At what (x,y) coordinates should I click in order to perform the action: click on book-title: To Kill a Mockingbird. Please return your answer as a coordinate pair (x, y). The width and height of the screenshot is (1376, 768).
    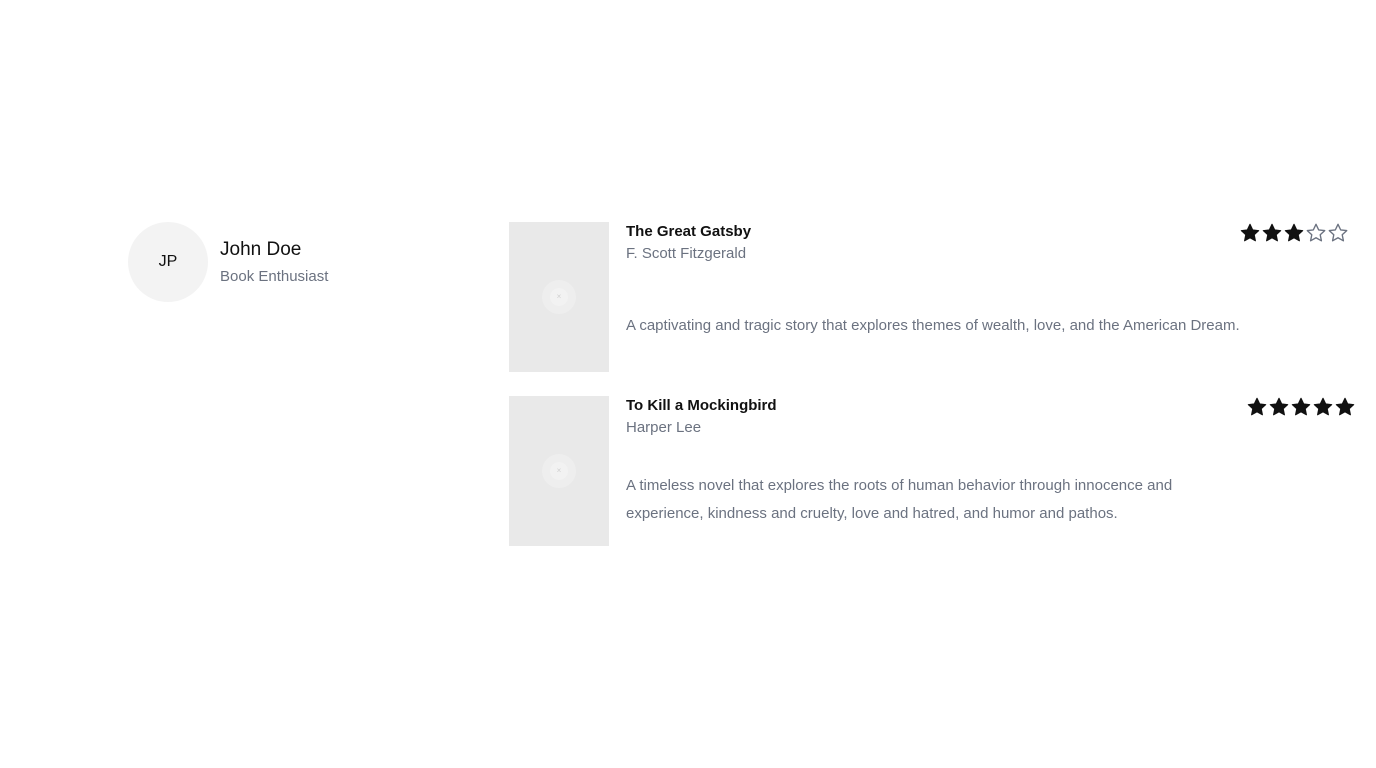
    Looking at the image, I should click on (937, 406).